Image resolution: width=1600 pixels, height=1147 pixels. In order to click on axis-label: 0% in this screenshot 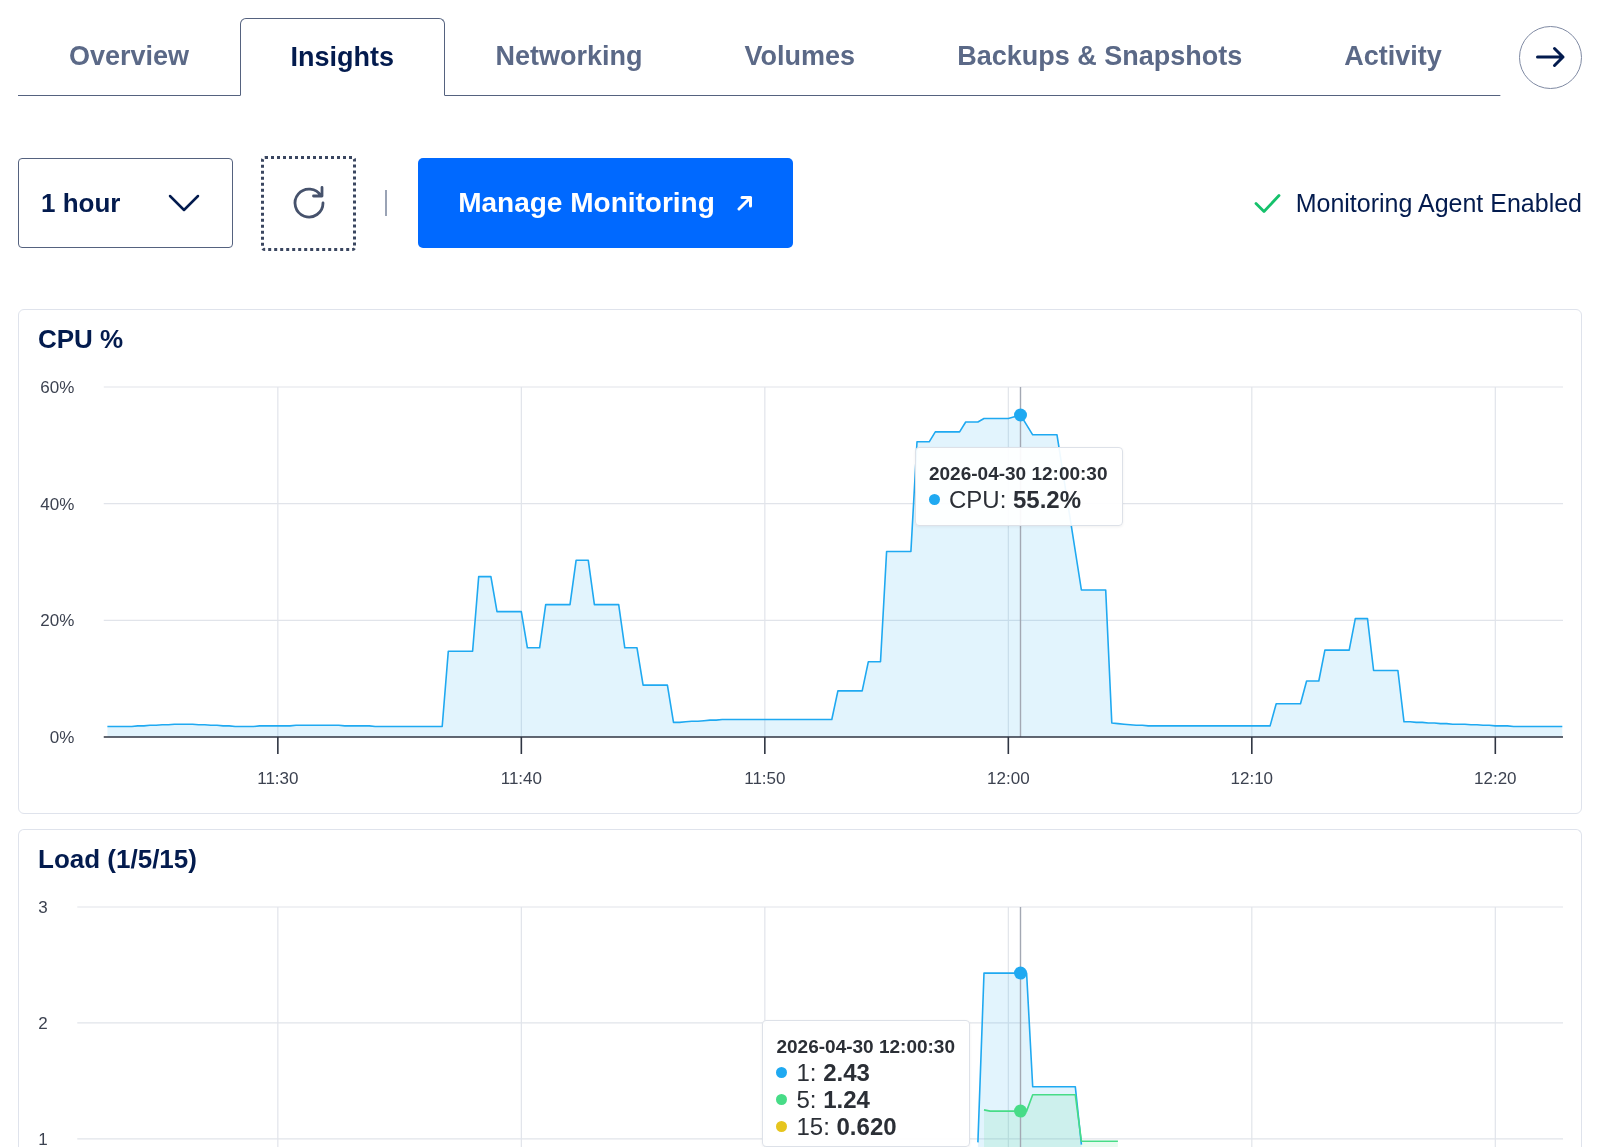, I will do `click(62, 737)`.